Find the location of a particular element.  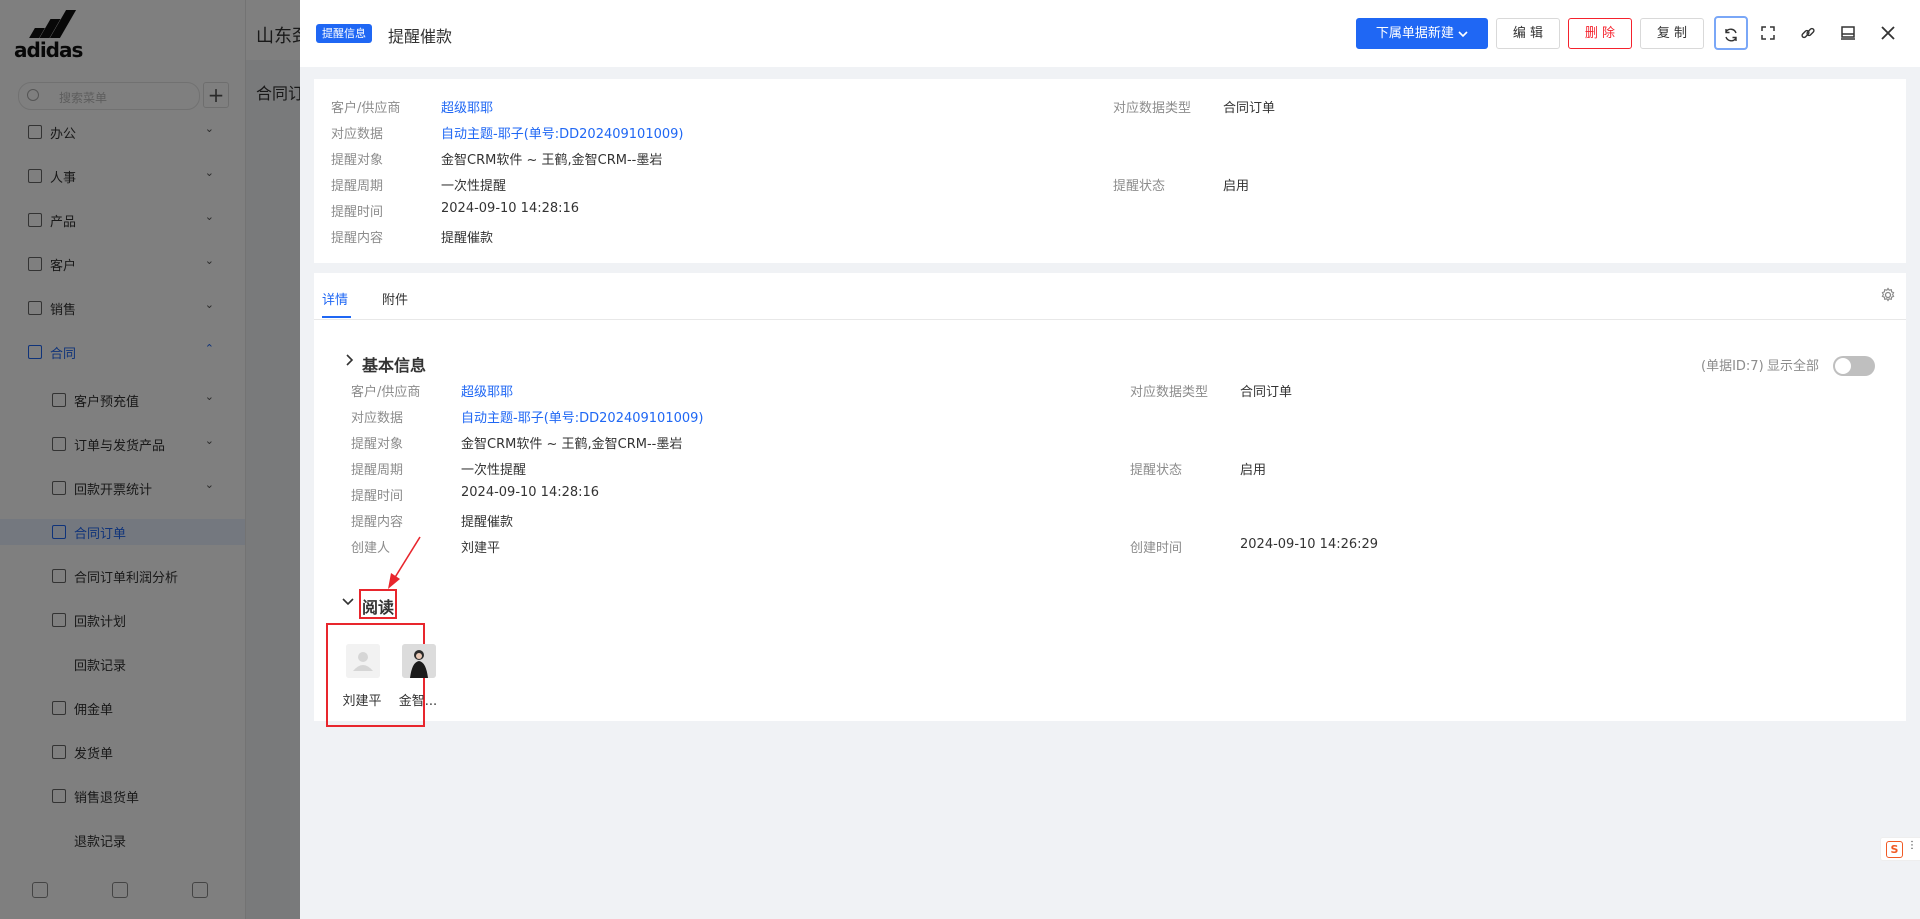

toggle-knob is located at coordinates (1843, 366).